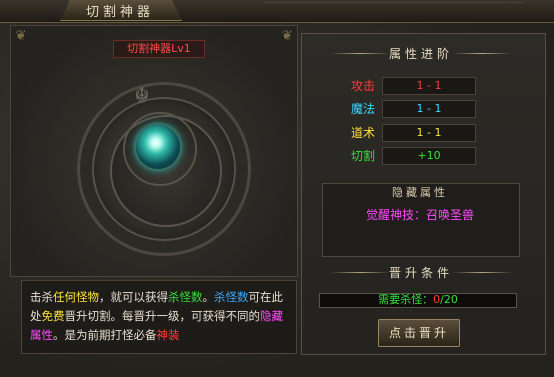  I want to click on description-segment: 任何怪物, so click(76, 297).